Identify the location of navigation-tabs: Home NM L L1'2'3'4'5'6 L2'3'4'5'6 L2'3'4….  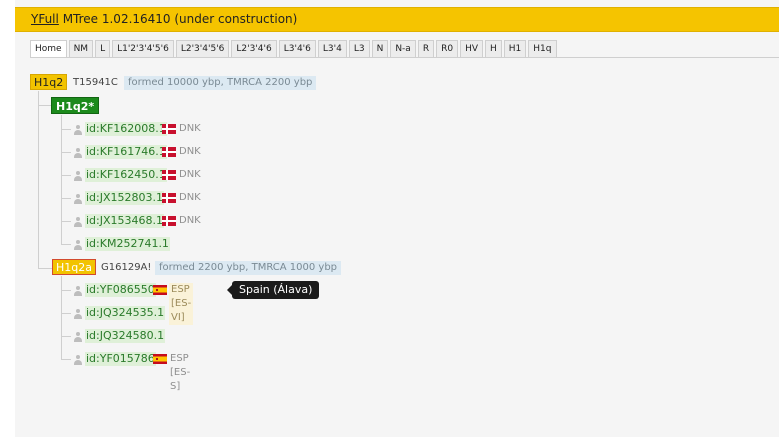
(294, 49).